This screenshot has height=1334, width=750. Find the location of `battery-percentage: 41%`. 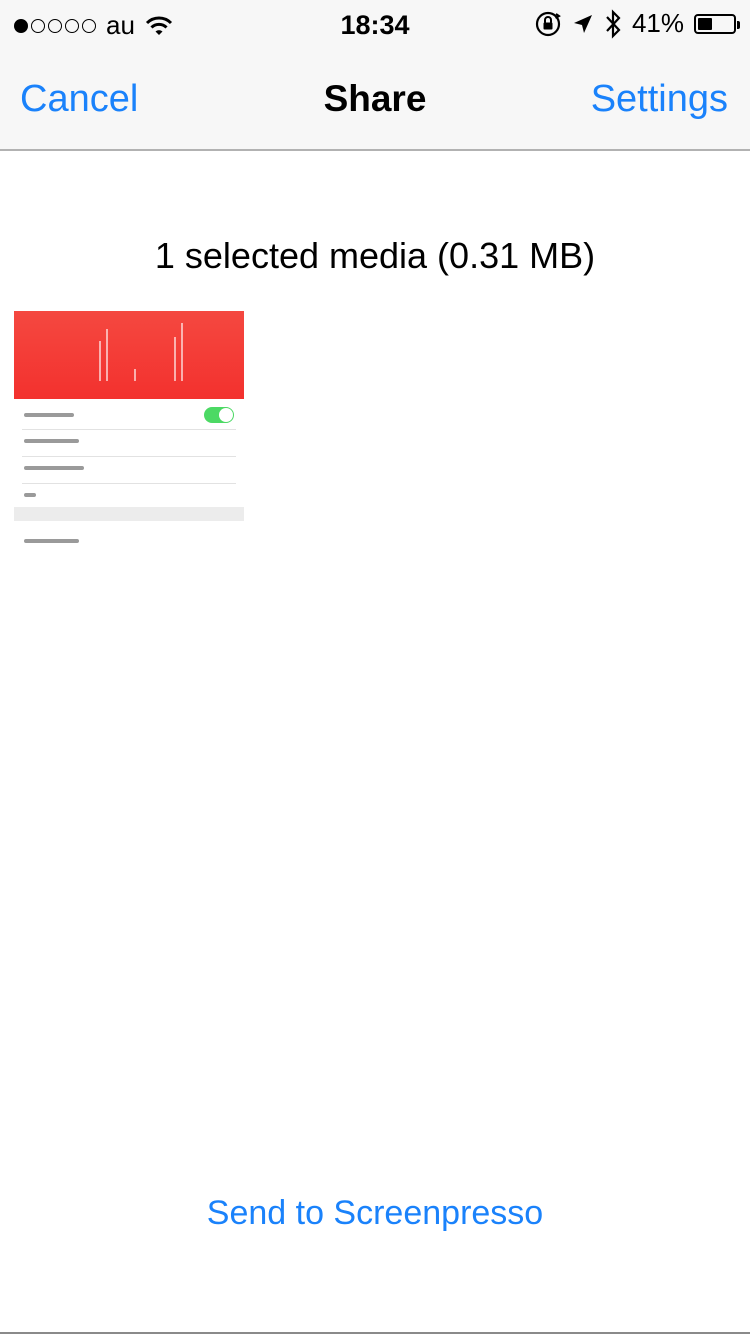

battery-percentage: 41% is located at coordinates (657, 23).